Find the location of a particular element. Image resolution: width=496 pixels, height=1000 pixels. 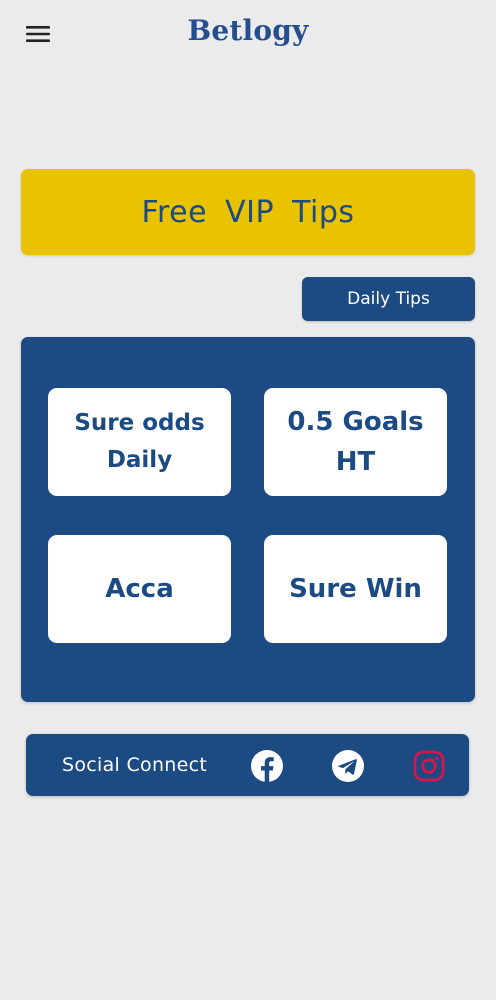

tip-tile-sure-odds-daily: Sure odds Daily is located at coordinates (139, 442).